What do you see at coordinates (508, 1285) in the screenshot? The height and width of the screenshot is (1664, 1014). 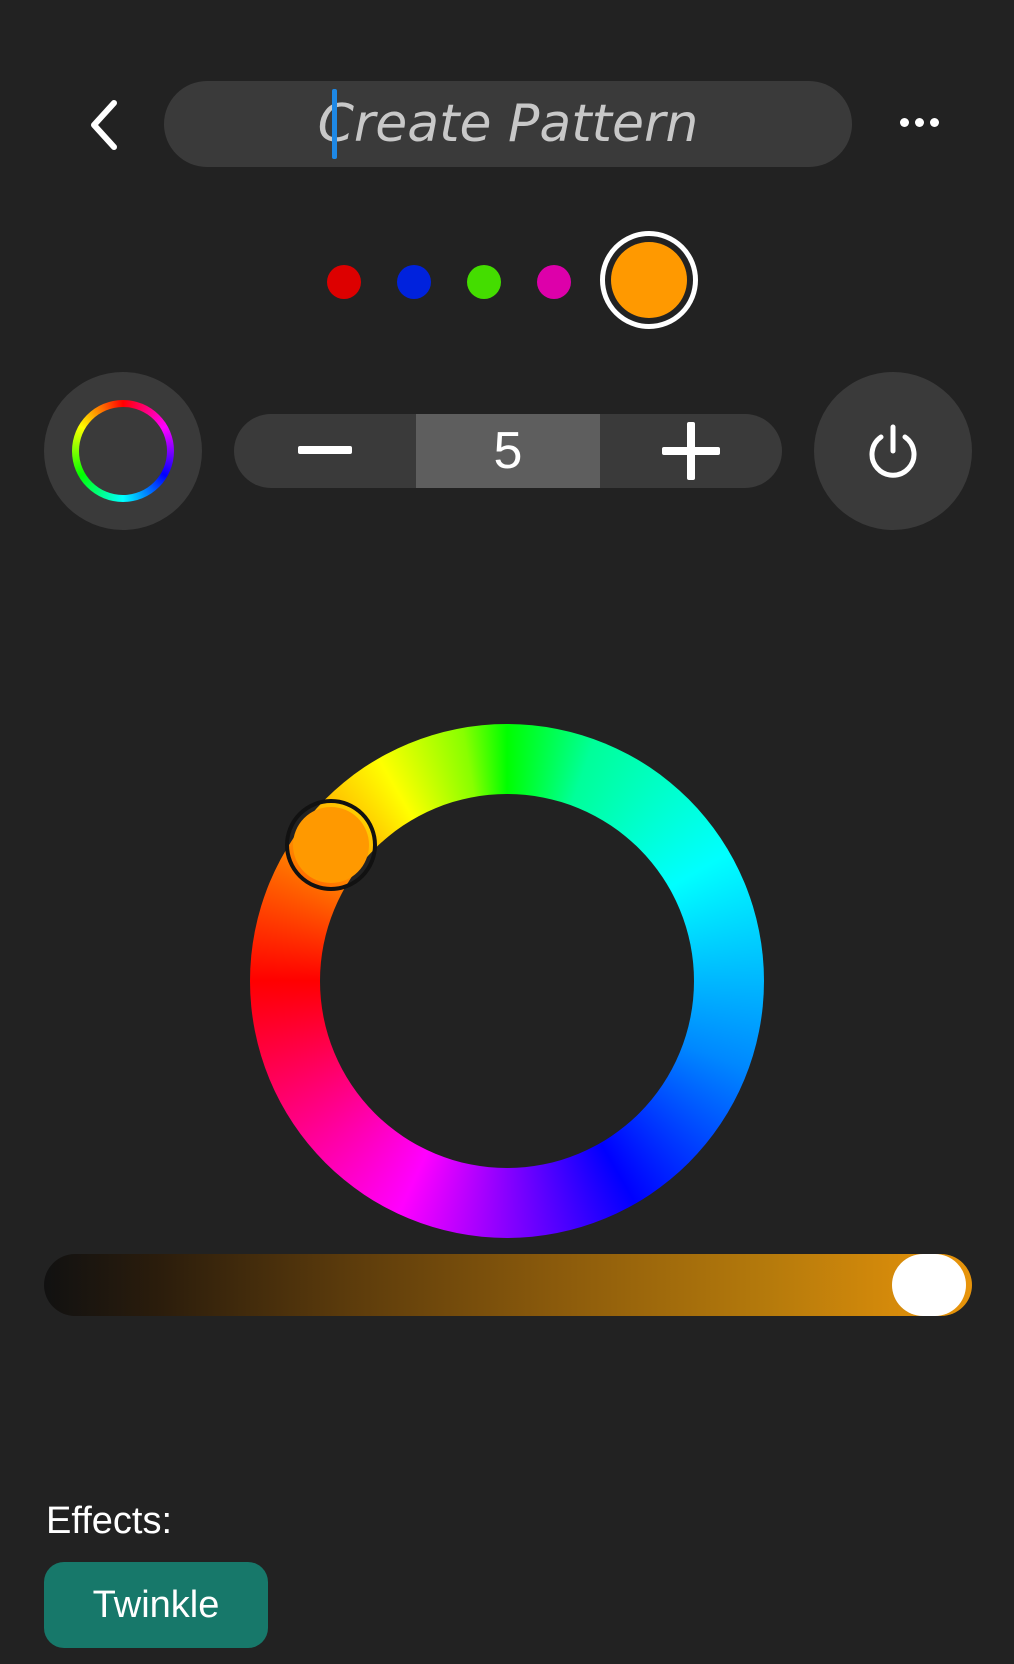 I see `brightness-slider` at bounding box center [508, 1285].